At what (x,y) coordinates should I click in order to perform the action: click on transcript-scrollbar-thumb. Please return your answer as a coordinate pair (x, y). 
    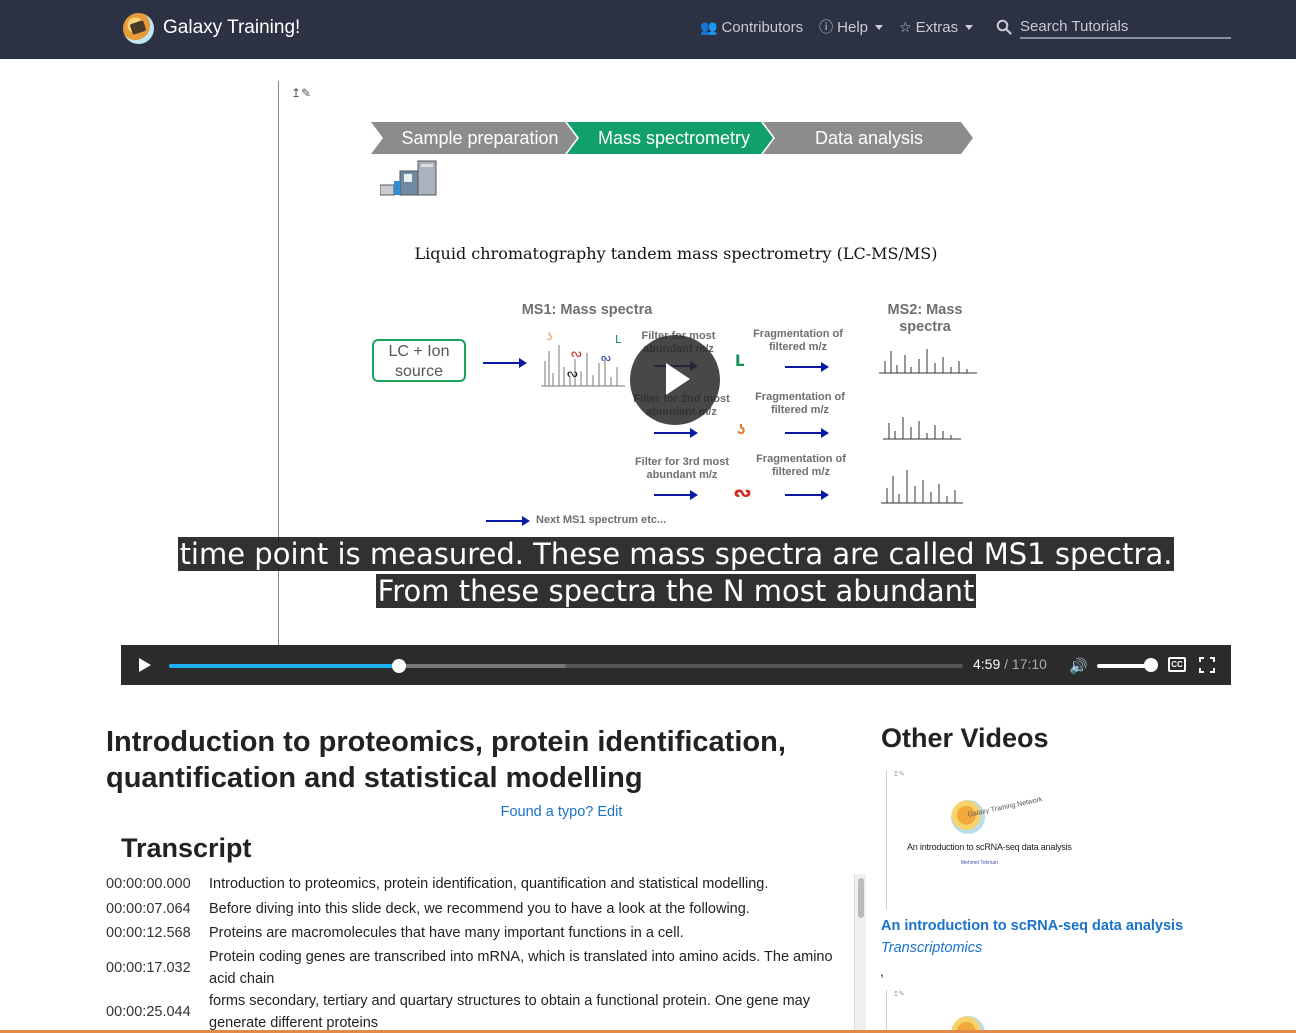
    Looking at the image, I should click on (861, 898).